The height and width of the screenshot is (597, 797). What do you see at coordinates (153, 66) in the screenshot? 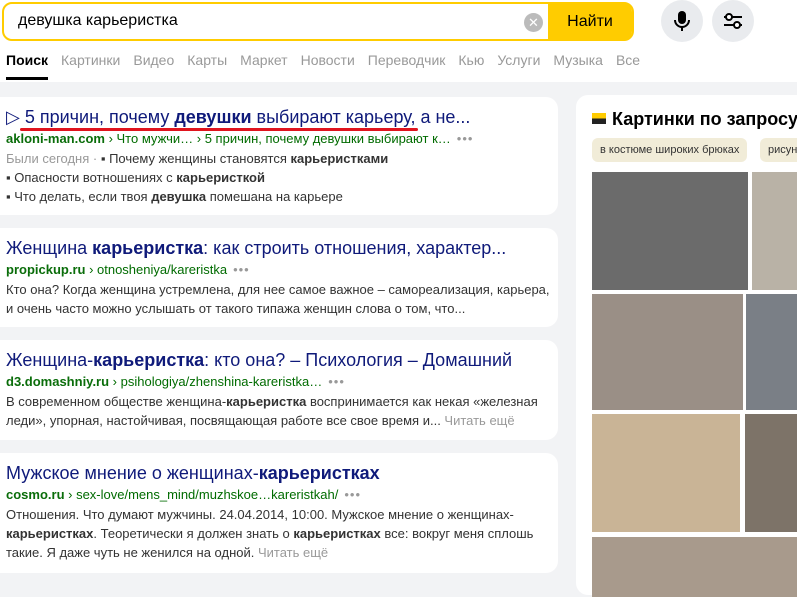
I see `tab-video: Видео` at bounding box center [153, 66].